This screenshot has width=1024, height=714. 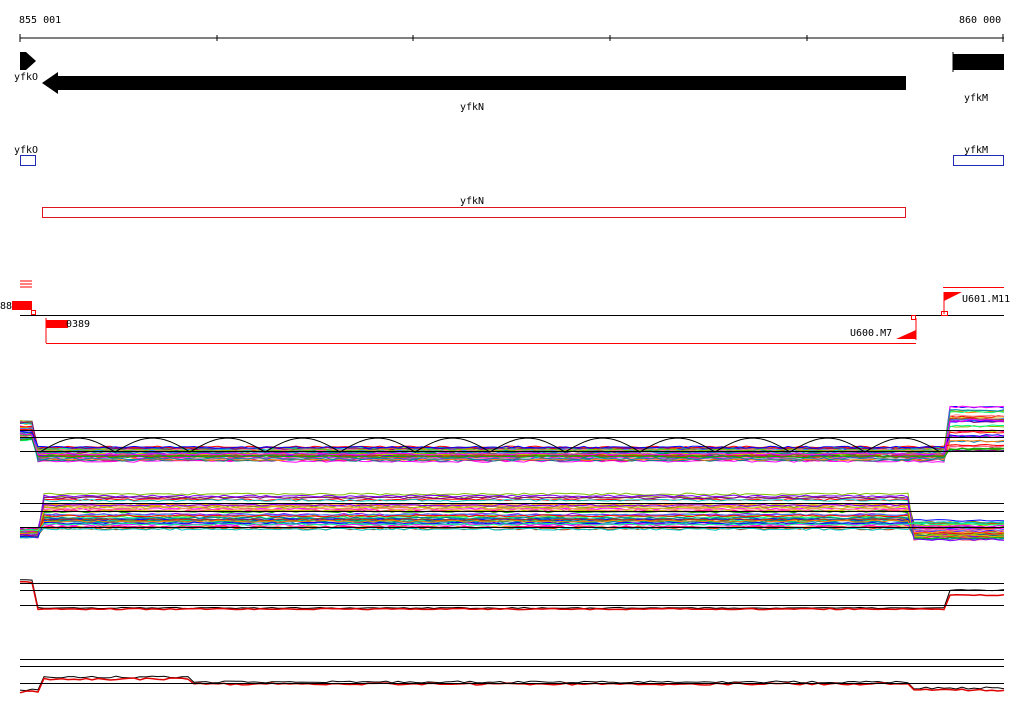 What do you see at coordinates (978, 62) in the screenshot?
I see `gene-arrow-yfkM` at bounding box center [978, 62].